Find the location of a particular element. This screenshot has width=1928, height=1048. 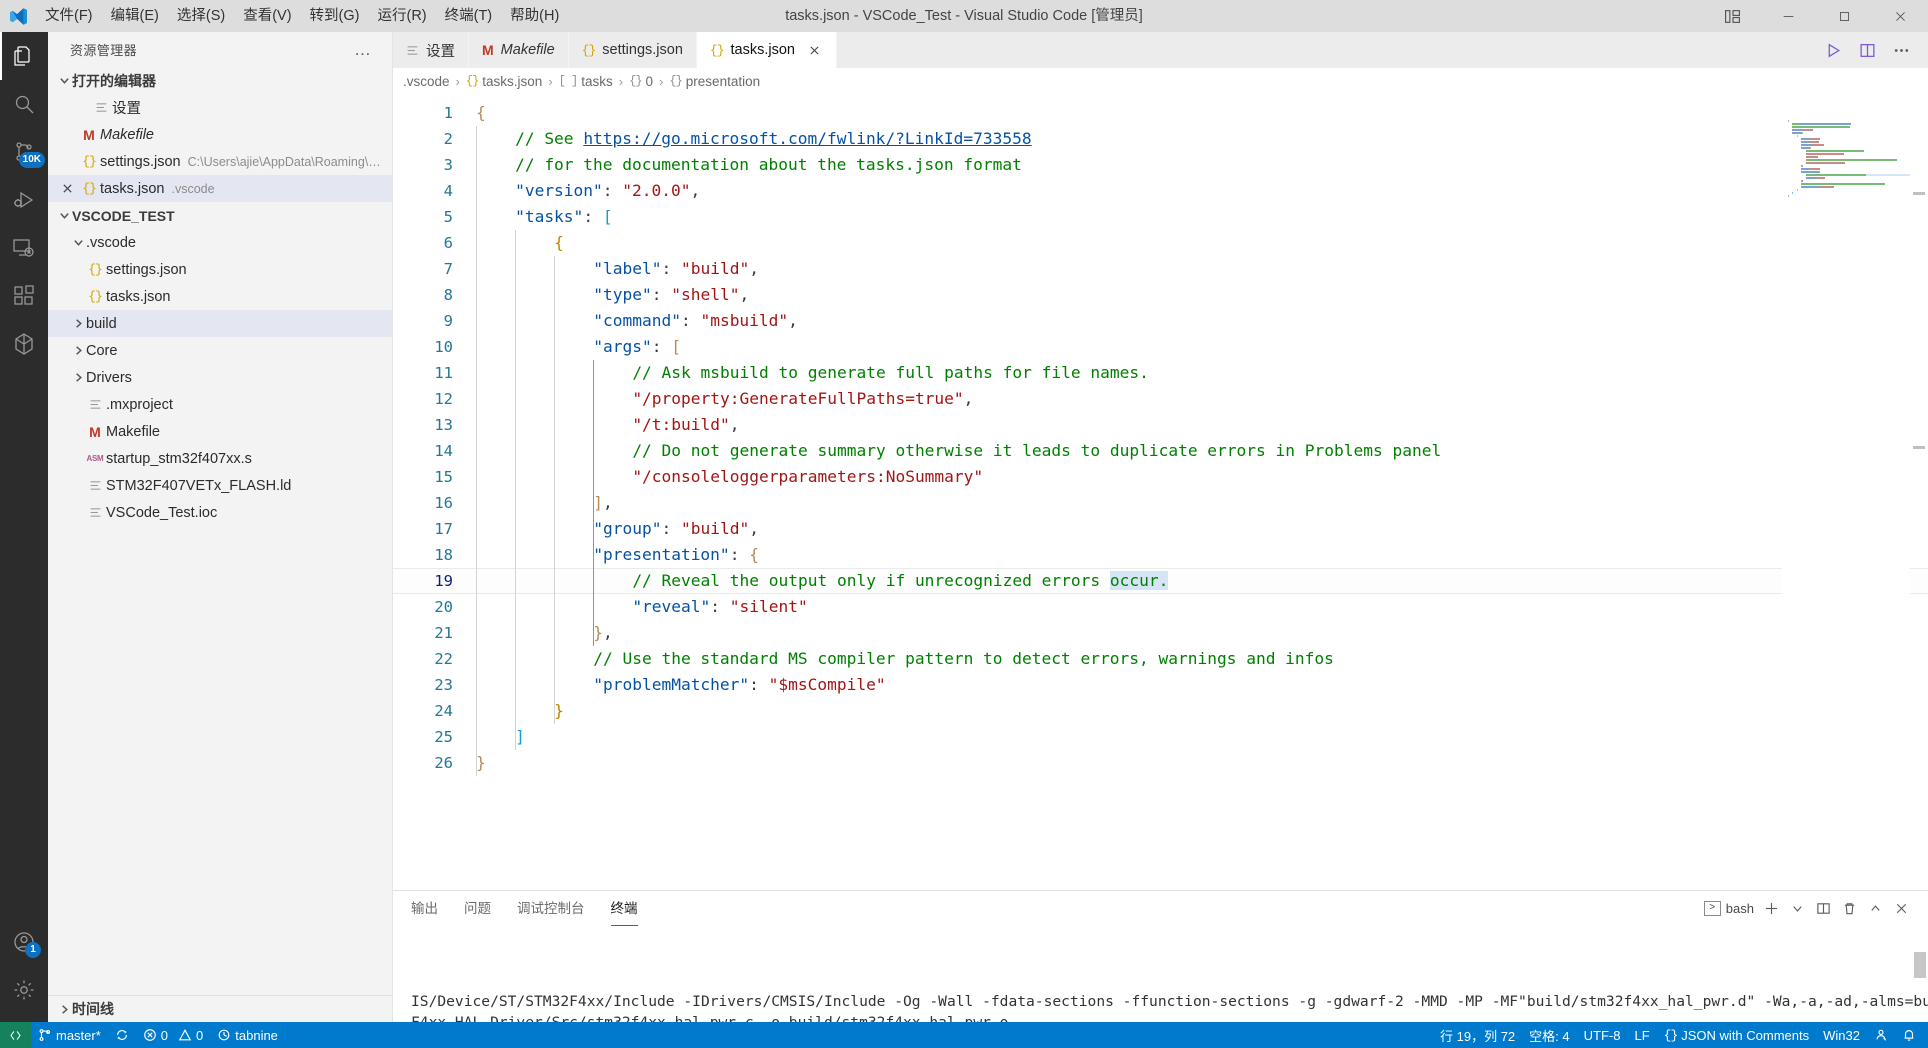

tab-tasks-json: {} tasks.json is located at coordinates (766, 50).